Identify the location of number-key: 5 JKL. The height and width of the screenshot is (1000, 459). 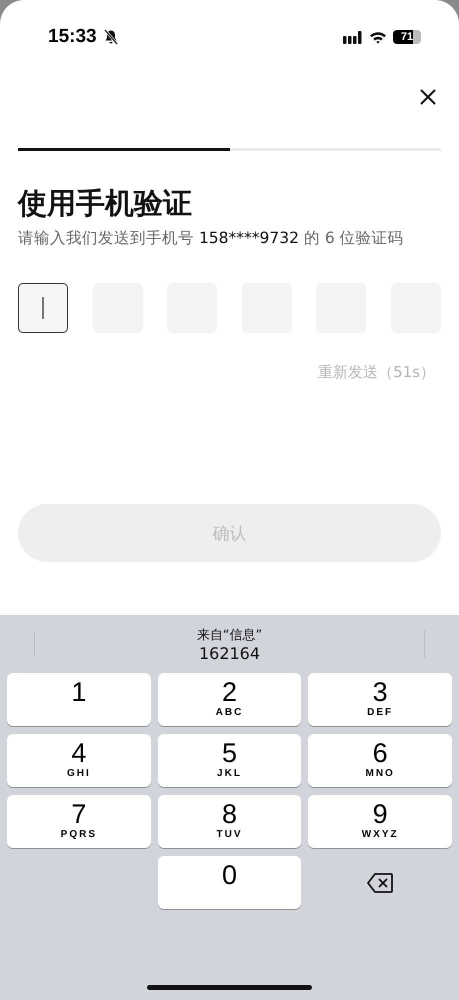
(230, 760).